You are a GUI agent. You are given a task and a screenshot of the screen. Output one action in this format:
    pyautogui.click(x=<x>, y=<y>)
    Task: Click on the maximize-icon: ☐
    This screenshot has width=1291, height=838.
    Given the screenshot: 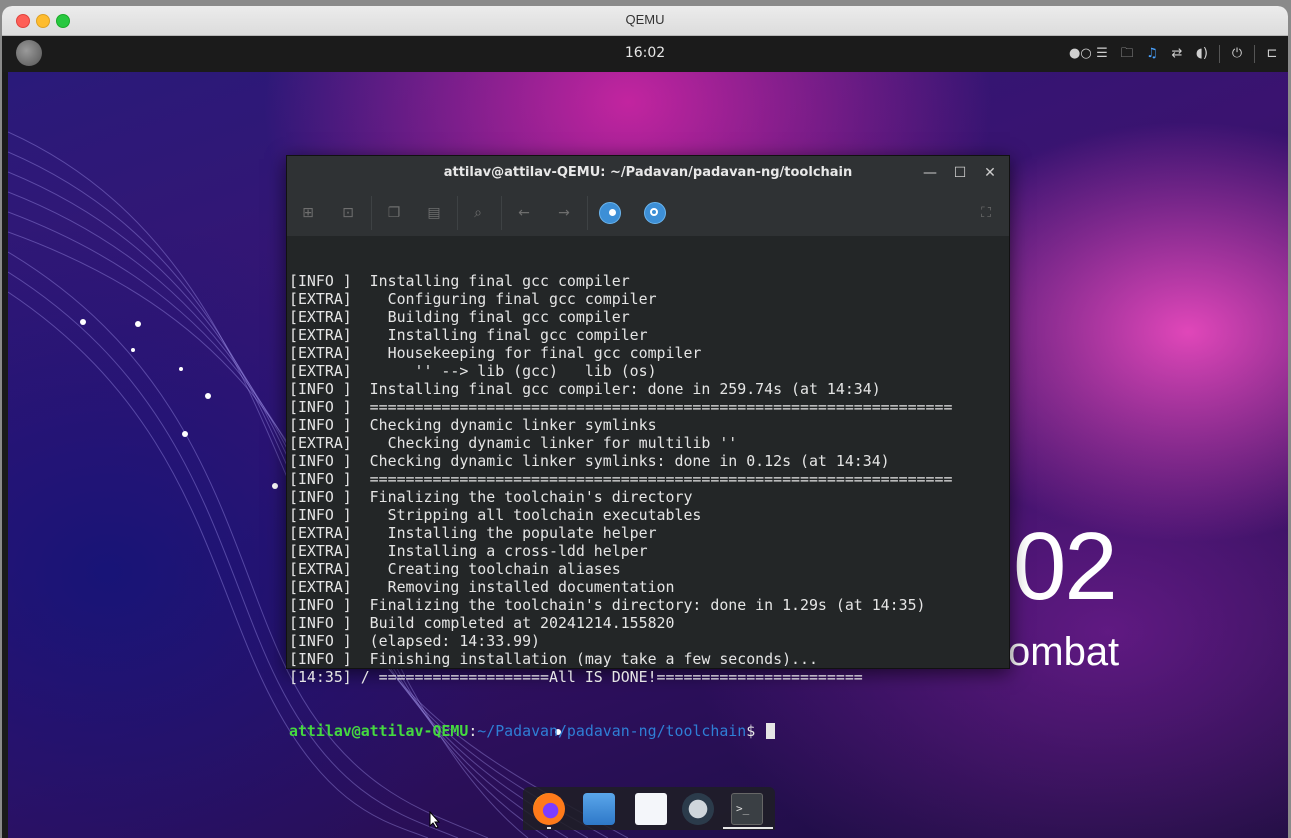 What is the action you would take?
    pyautogui.click(x=960, y=173)
    